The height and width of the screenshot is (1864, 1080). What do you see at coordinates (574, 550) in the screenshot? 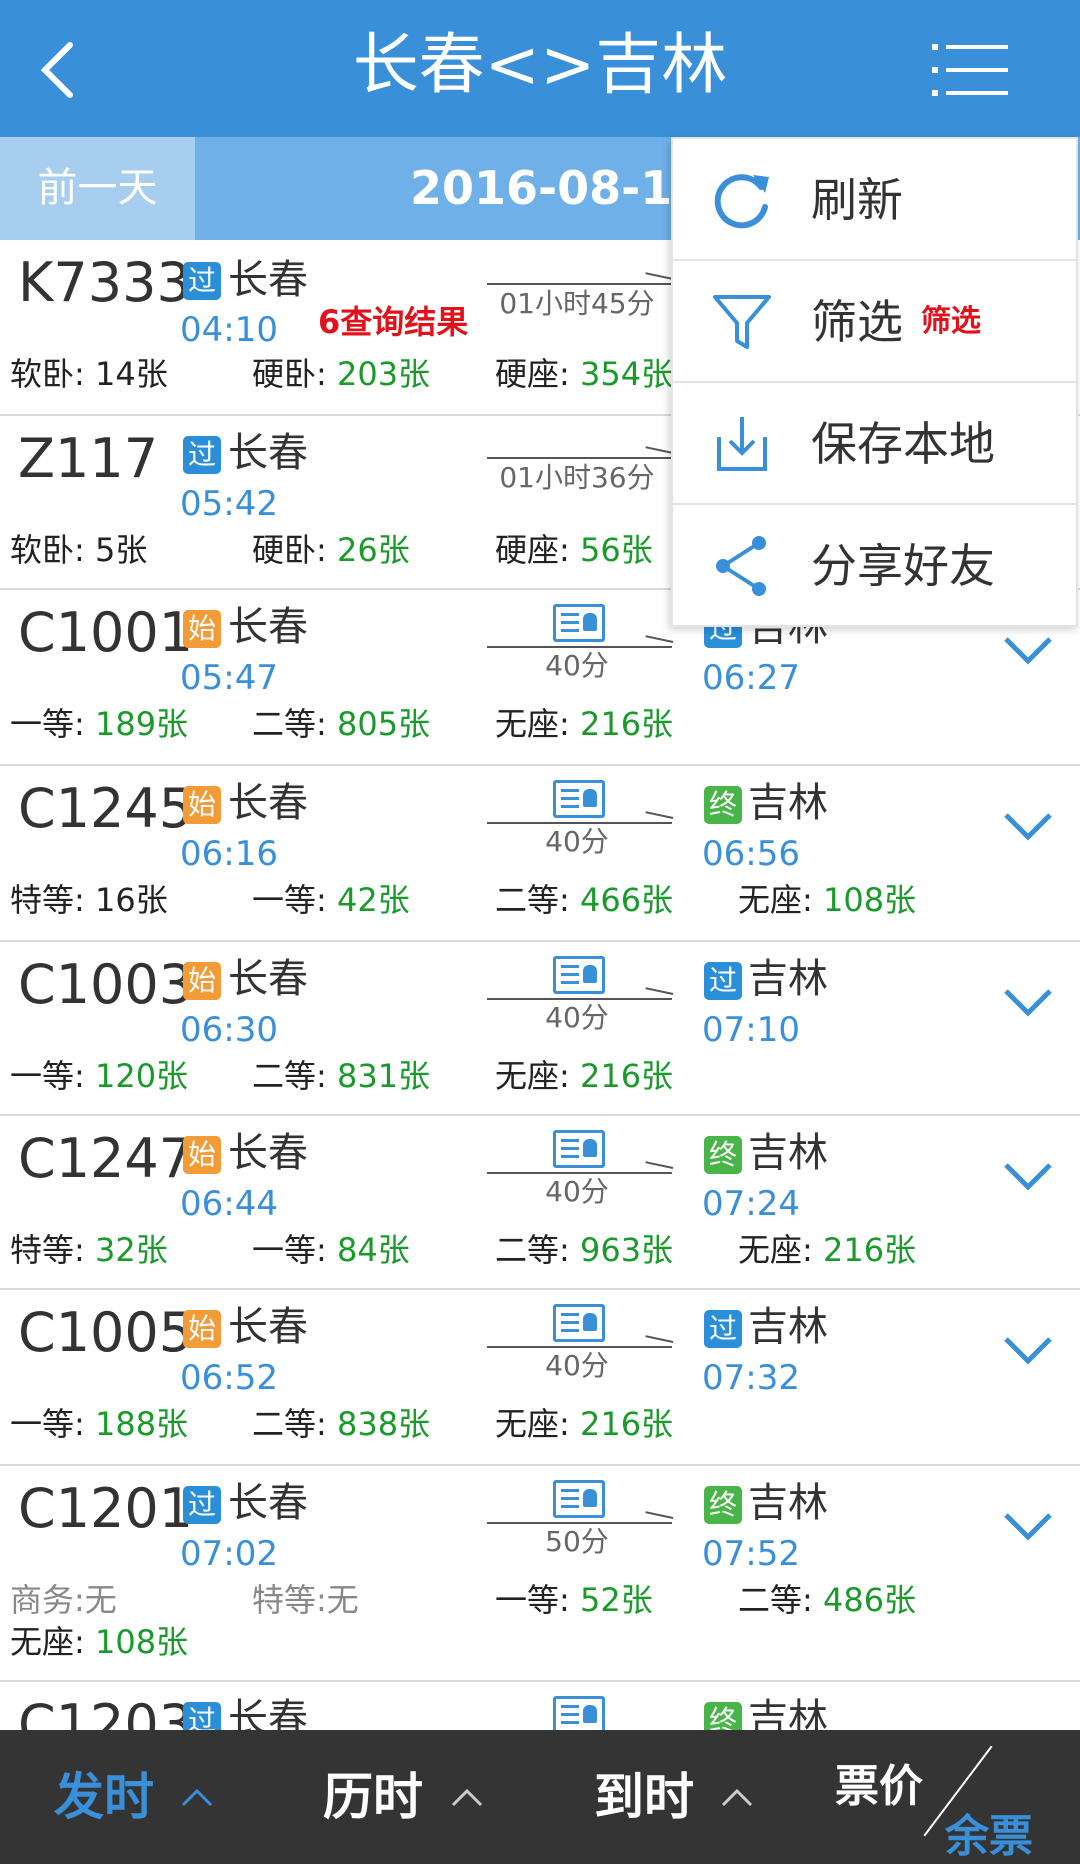
I see `seat-info: 硬座: 56张` at bounding box center [574, 550].